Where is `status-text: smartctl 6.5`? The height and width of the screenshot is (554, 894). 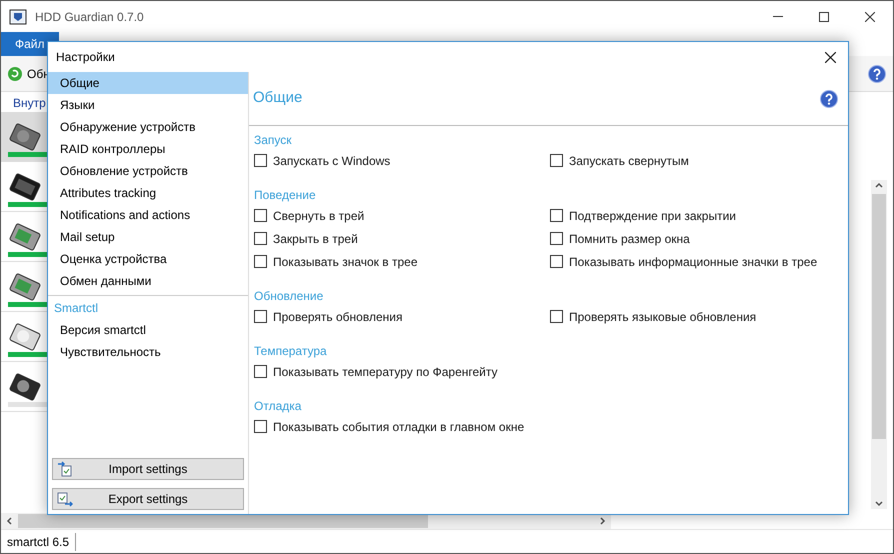
status-text: smartctl 6.5 is located at coordinates (38, 541).